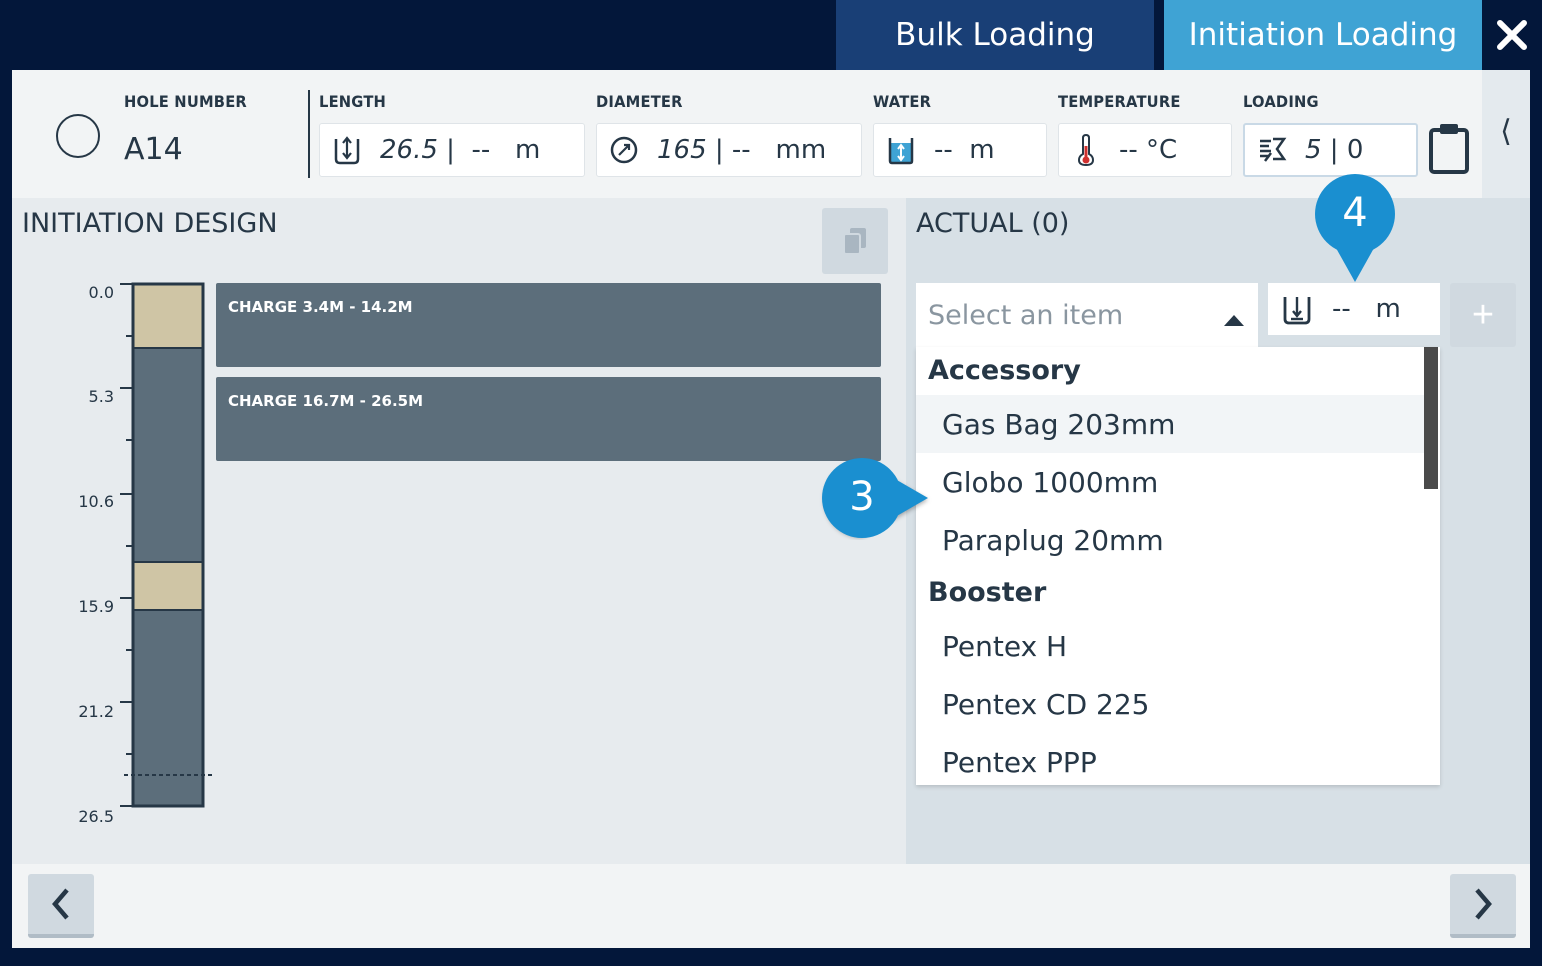  What do you see at coordinates (96, 501) in the screenshot?
I see `depth-tick-label: 10.6` at bounding box center [96, 501].